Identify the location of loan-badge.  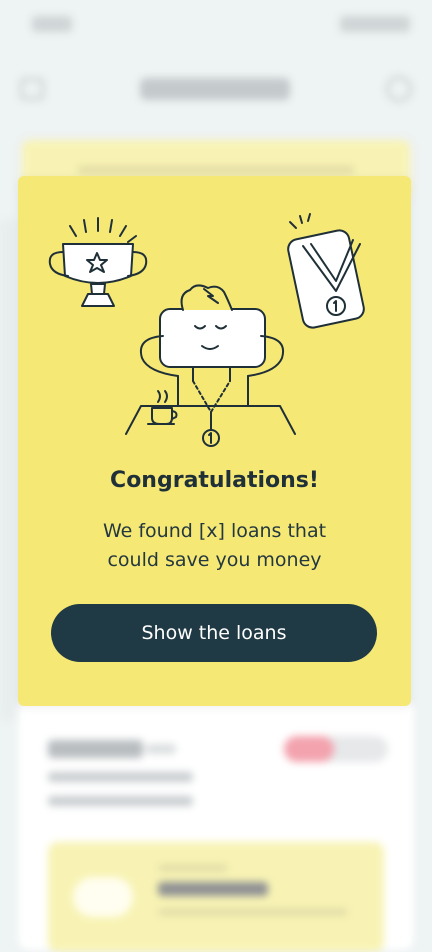
(336, 749).